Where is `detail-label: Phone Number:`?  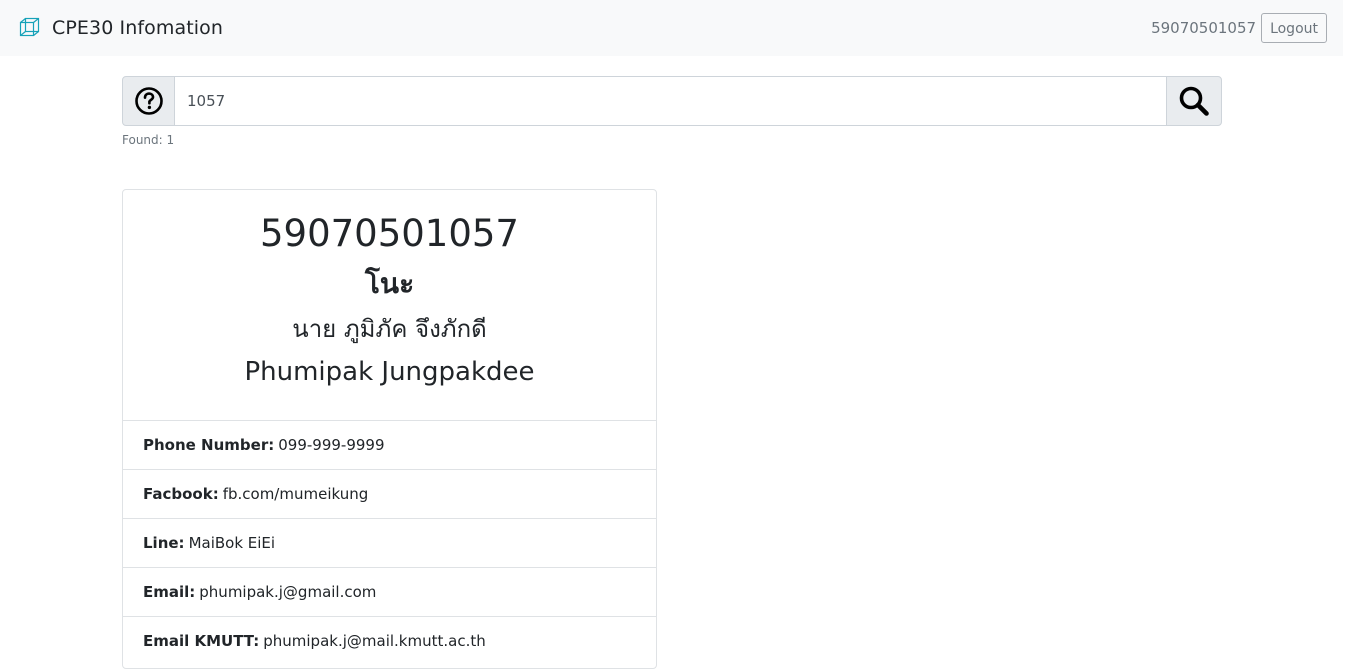
detail-label: Phone Number: is located at coordinates (209, 445).